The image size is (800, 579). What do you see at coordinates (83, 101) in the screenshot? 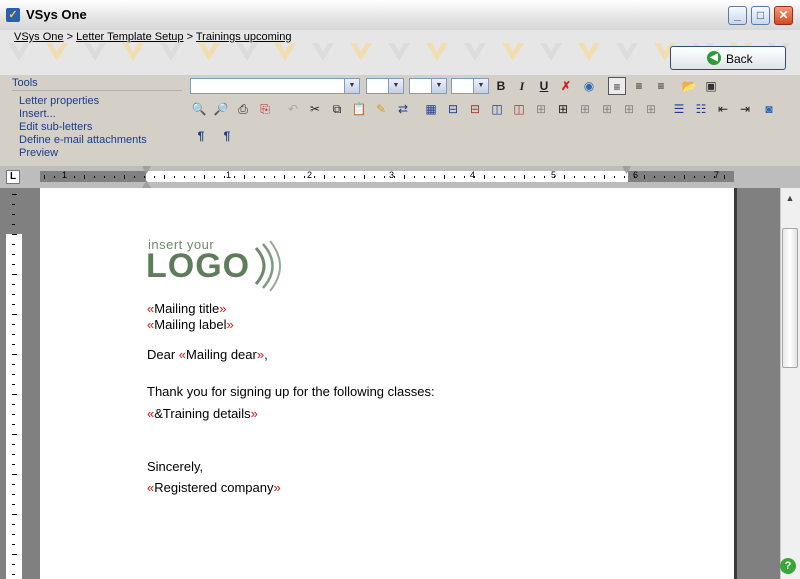
I see `tool-letter-properties: Letter properties` at bounding box center [83, 101].